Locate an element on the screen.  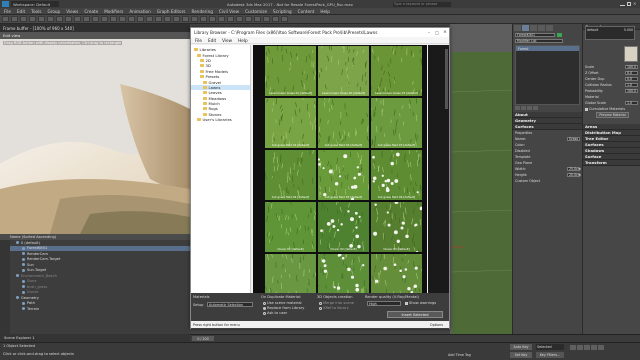
frame-buffer-subtitle: Edit view is located at coordinates (11, 35).